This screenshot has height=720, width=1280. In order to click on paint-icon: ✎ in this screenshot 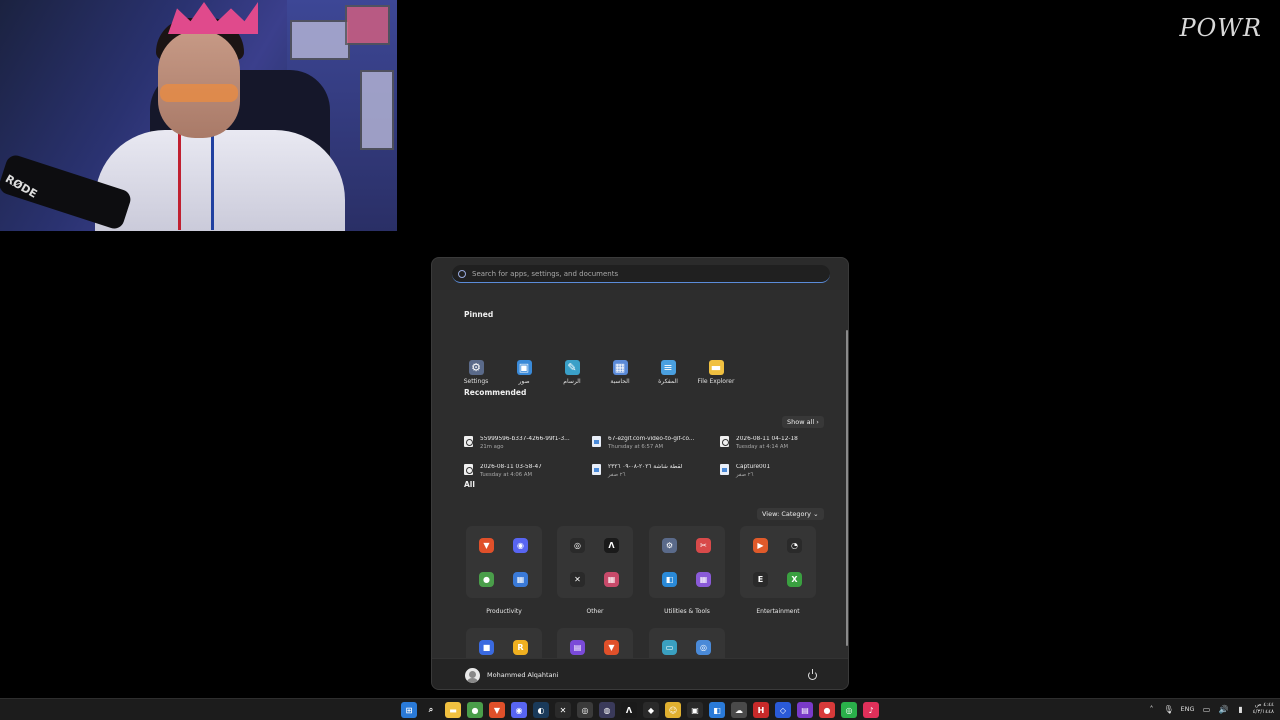, I will do `click(572, 367)`.